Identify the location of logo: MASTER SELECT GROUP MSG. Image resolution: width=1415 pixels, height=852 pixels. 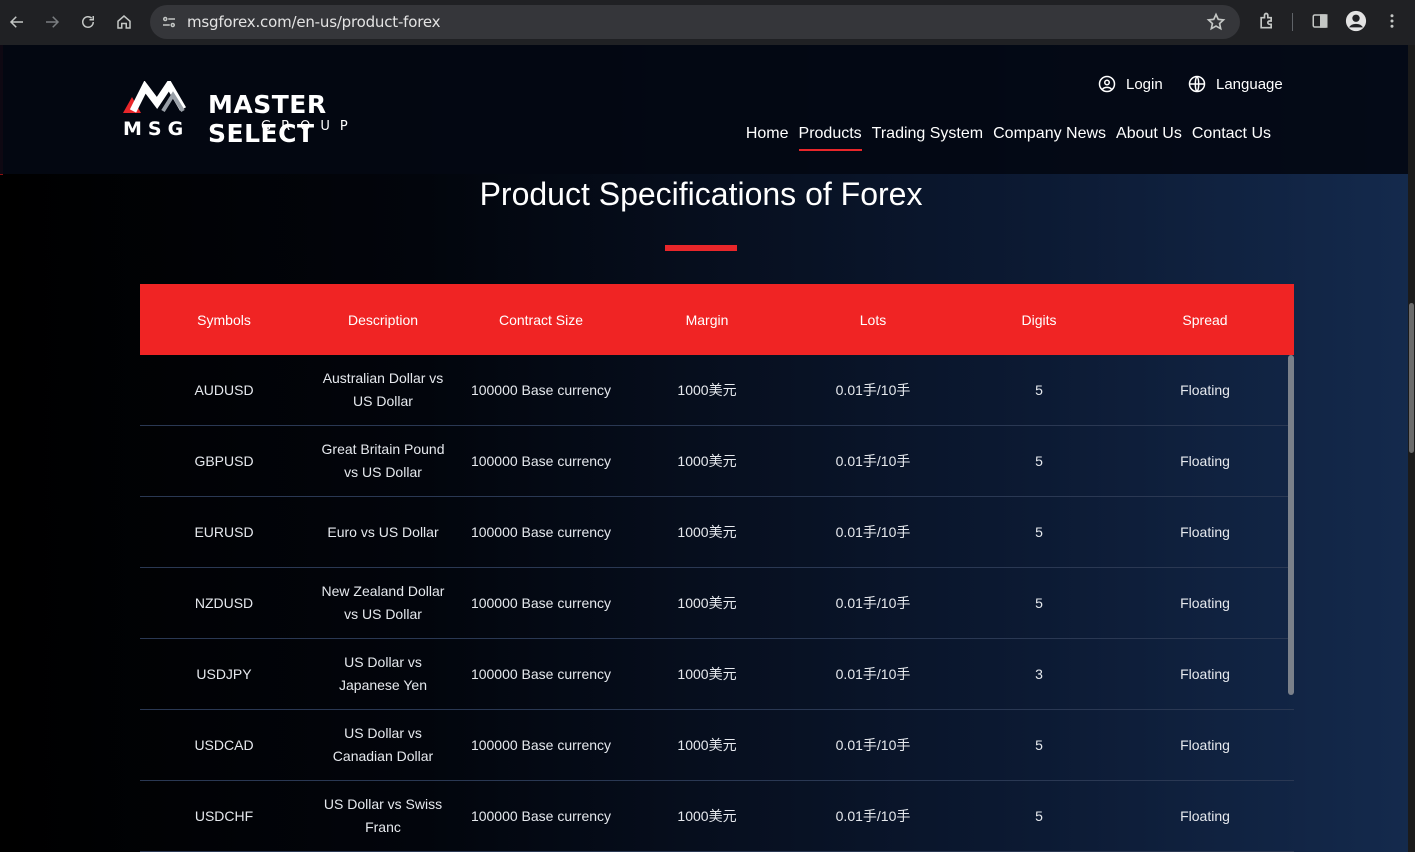
(268, 114).